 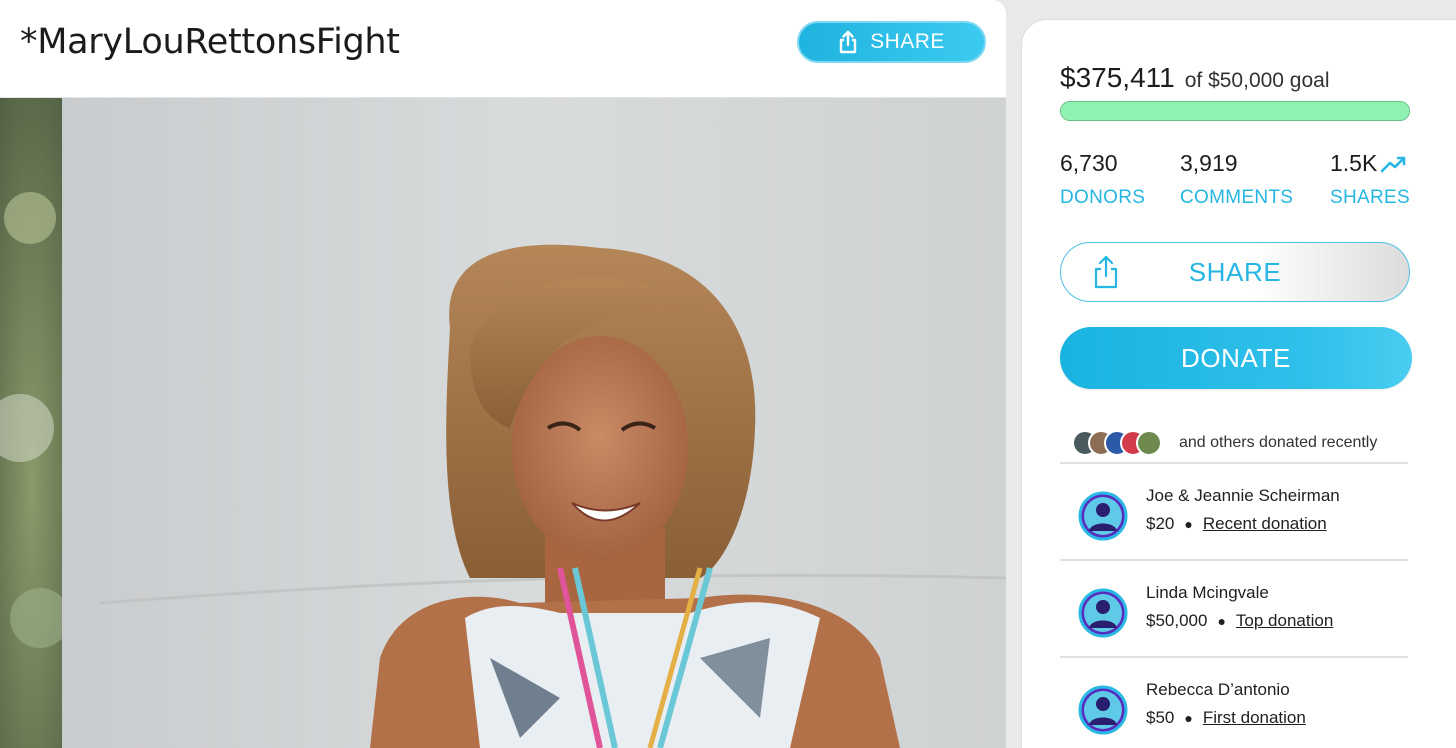 What do you see at coordinates (1237, 197) in the screenshot?
I see `comments-label: COMMENTS` at bounding box center [1237, 197].